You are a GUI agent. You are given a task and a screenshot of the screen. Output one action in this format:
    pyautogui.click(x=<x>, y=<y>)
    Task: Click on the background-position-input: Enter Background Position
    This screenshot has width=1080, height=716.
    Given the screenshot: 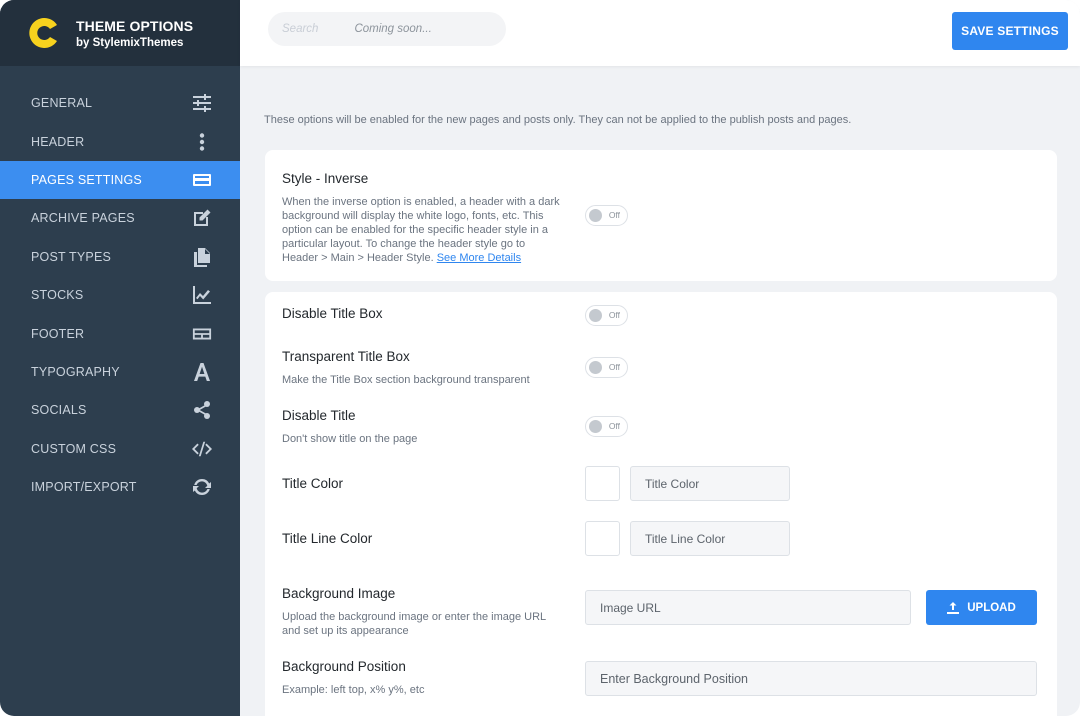 What is the action you would take?
    pyautogui.click(x=811, y=678)
    